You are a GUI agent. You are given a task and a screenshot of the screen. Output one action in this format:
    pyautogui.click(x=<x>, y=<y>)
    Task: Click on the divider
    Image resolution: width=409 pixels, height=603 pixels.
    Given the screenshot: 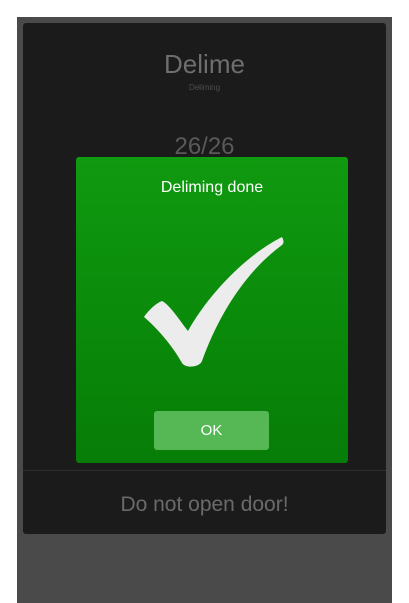 What is the action you would take?
    pyautogui.click(x=204, y=470)
    